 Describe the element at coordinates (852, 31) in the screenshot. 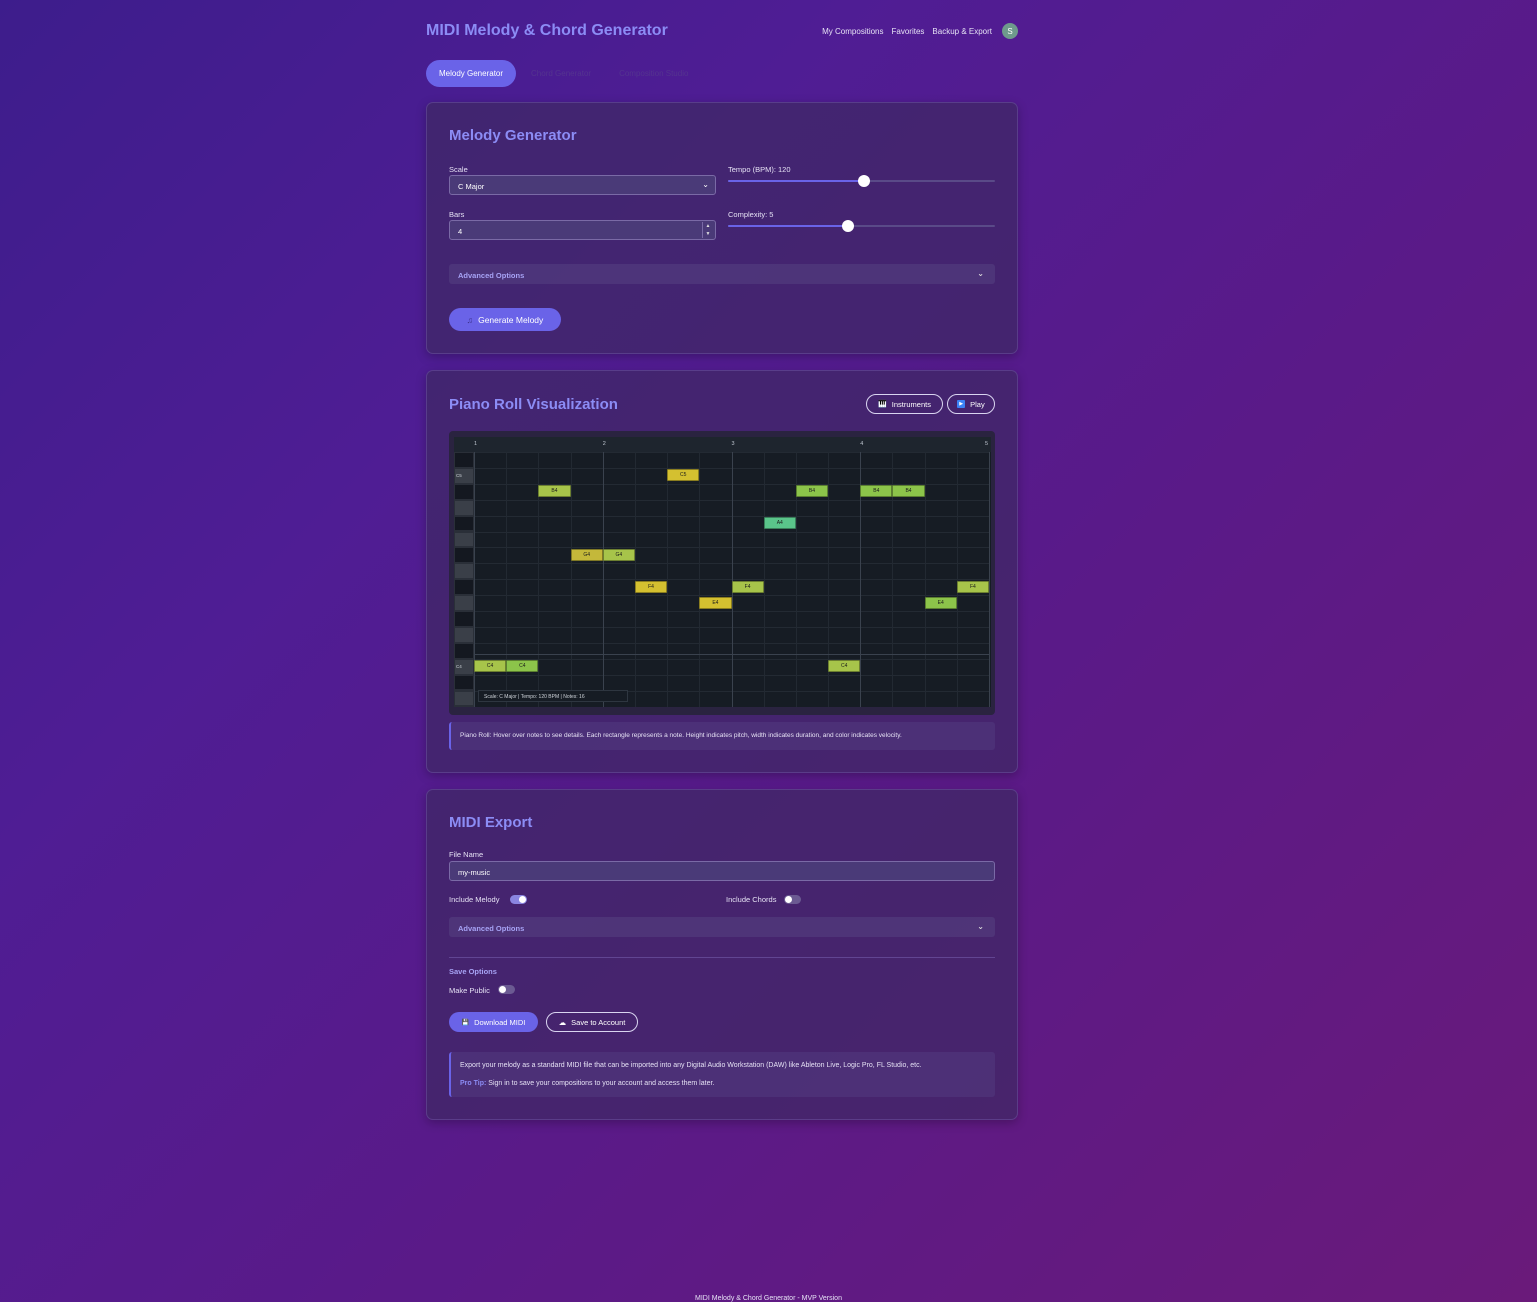

I see `nav-my-compositions: My Compositions` at that location.